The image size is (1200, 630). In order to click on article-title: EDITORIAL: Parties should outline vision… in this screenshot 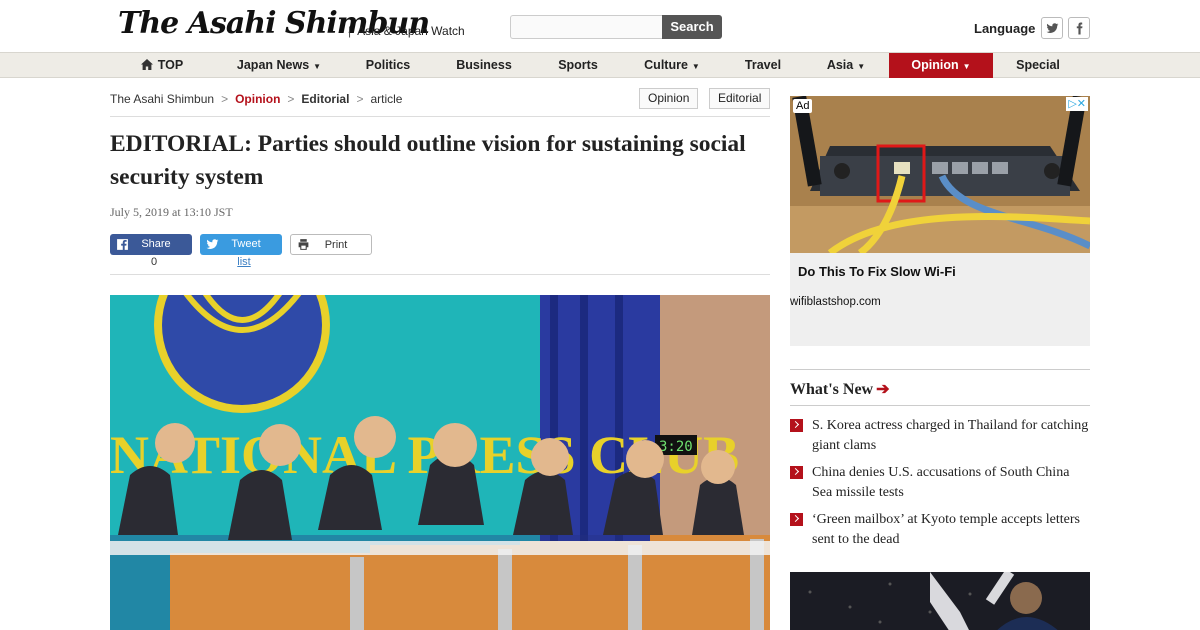, I will do `click(428, 160)`.